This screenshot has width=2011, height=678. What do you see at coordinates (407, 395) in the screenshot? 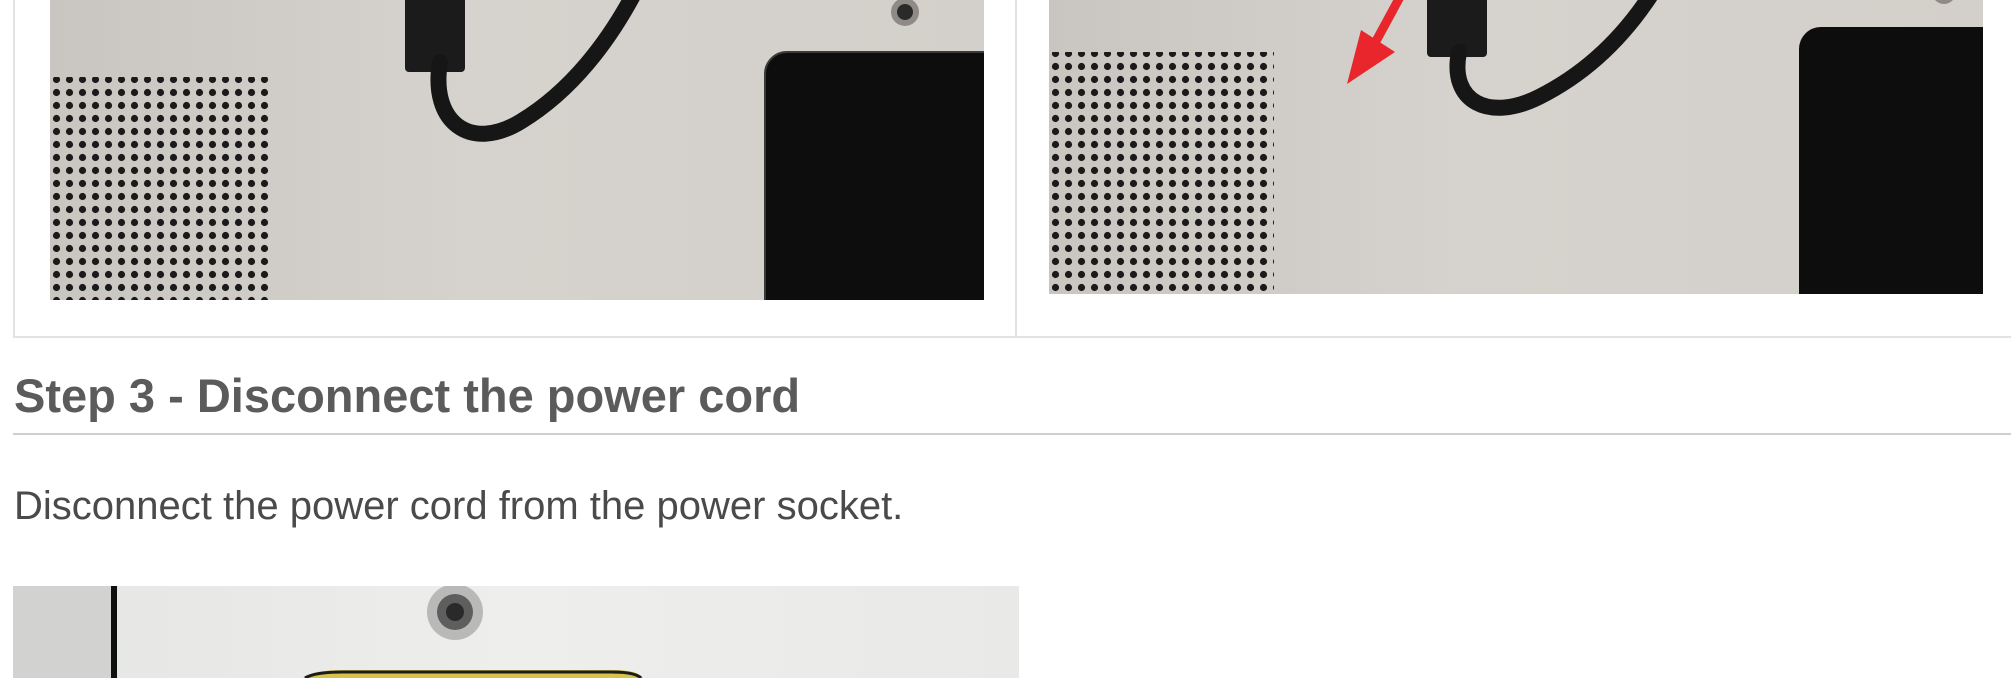
I see `step-heading: Step 3 - Disconnect the power cord` at bounding box center [407, 395].